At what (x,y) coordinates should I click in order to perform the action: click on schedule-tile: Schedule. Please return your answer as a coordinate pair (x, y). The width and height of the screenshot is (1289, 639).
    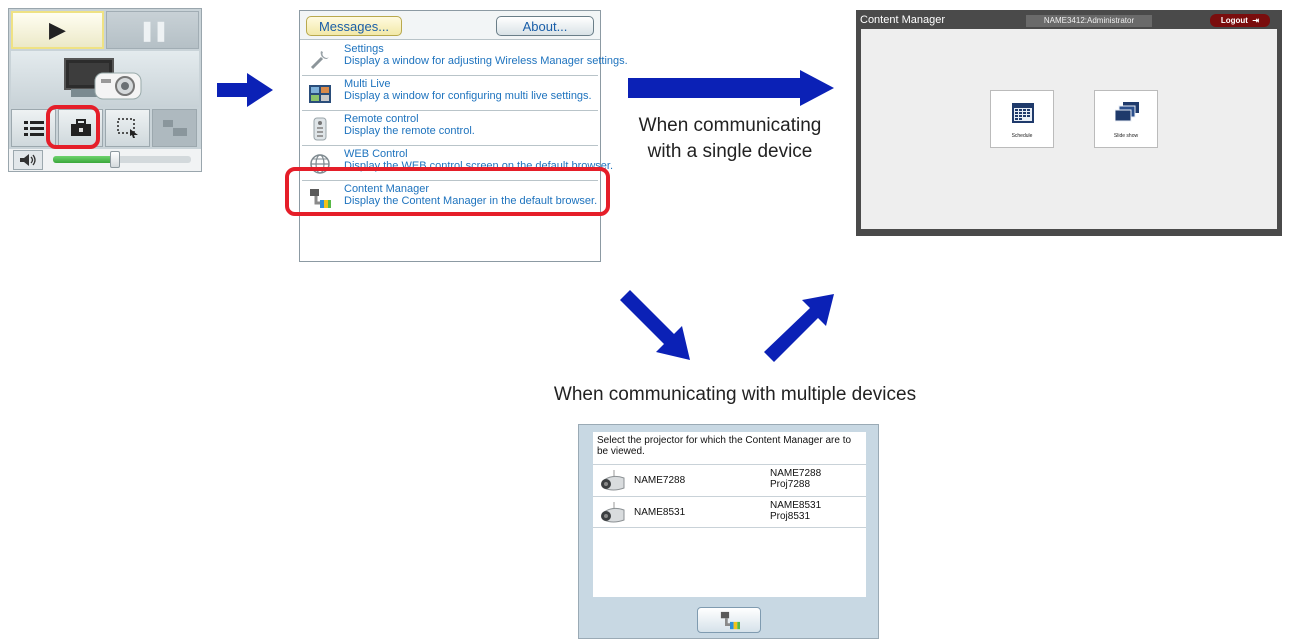
    Looking at the image, I should click on (1022, 119).